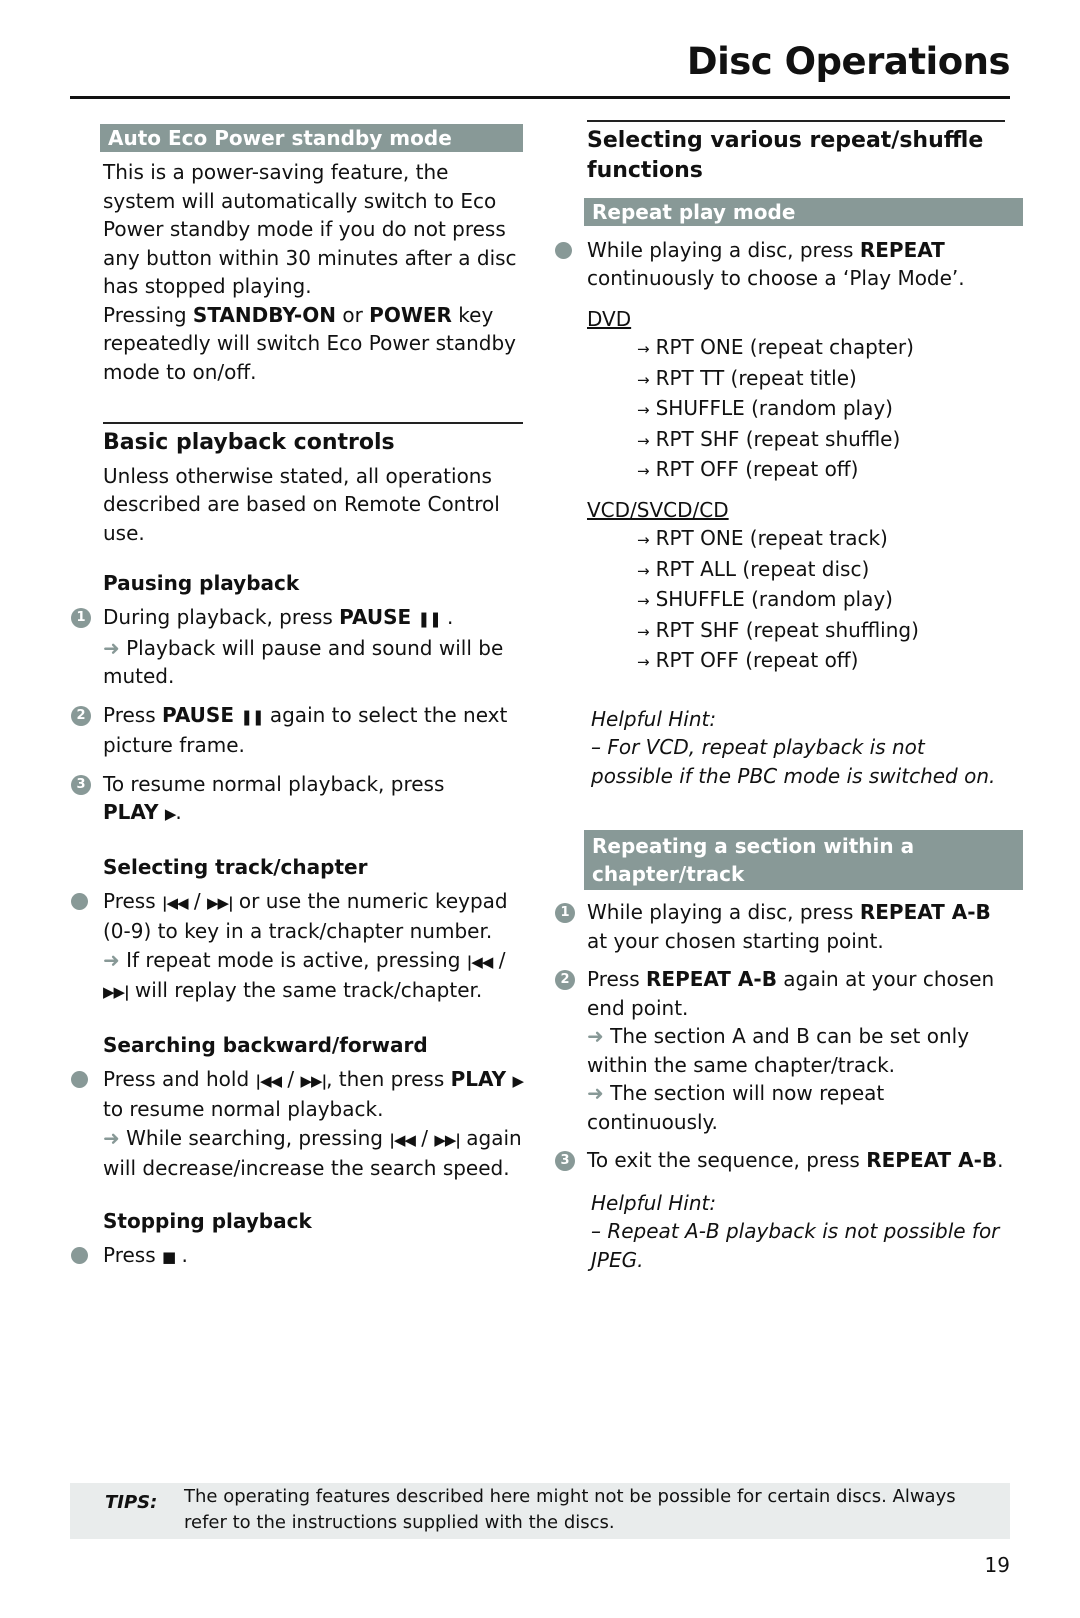 The width and height of the screenshot is (1080, 1618). I want to click on mode-label: RPT SHF (repeat shuffle), so click(778, 438).